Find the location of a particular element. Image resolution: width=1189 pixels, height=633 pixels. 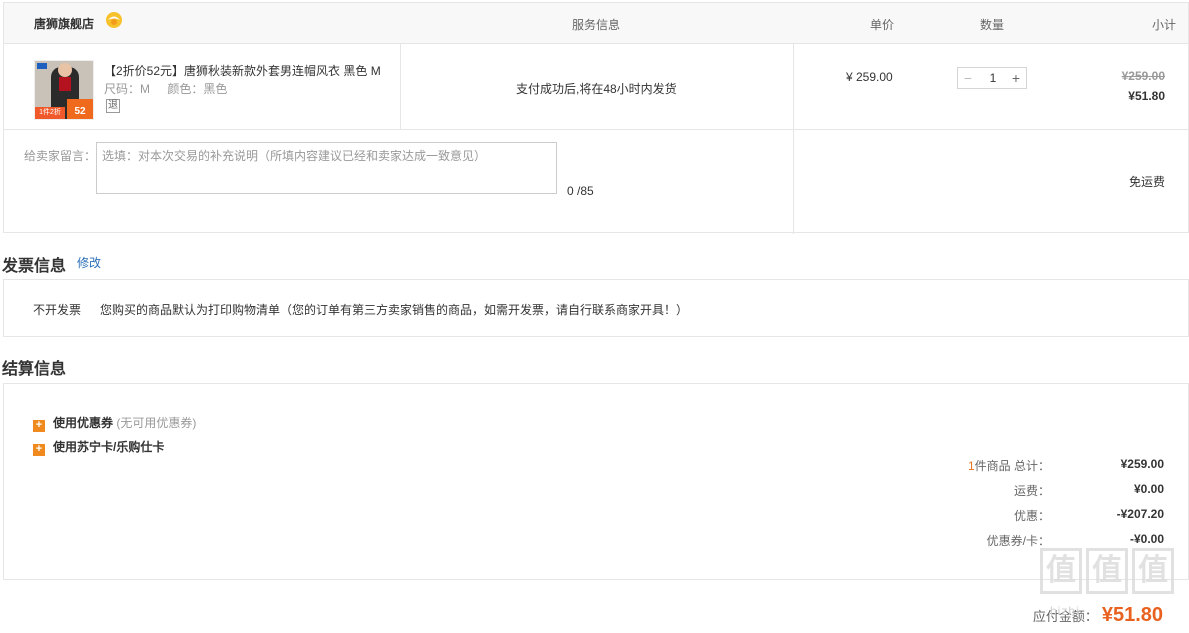

product-title: 【2折价52元】唐狮秋装新款外套男连帽风衣 黑色 M is located at coordinates (242, 70).